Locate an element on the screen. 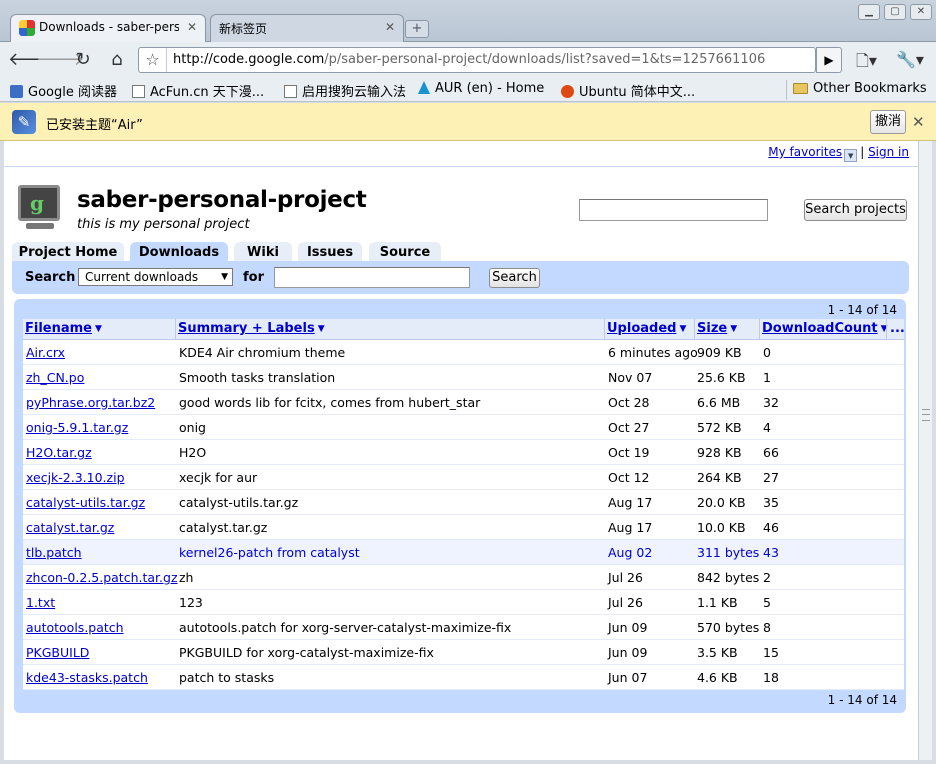 This screenshot has width=936, height=764. table-row: H2O.tar.gz H2O Oct 19 928 KB 66 is located at coordinates (463, 452).